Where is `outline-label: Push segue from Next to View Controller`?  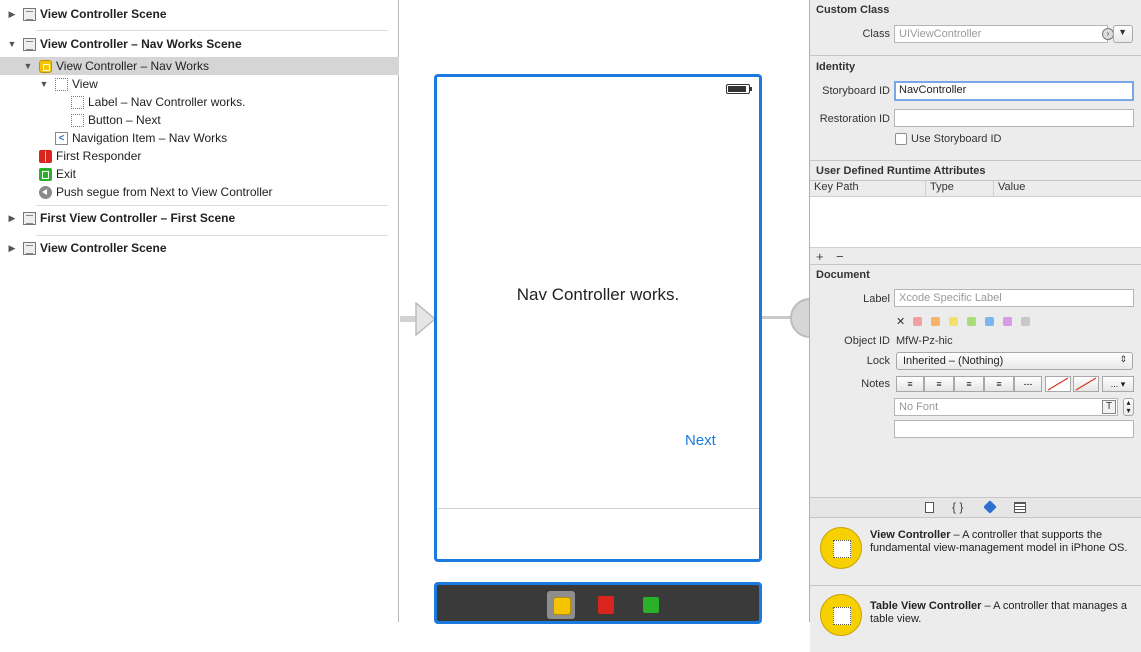
outline-label: Push segue from Next to View Controller is located at coordinates (164, 192).